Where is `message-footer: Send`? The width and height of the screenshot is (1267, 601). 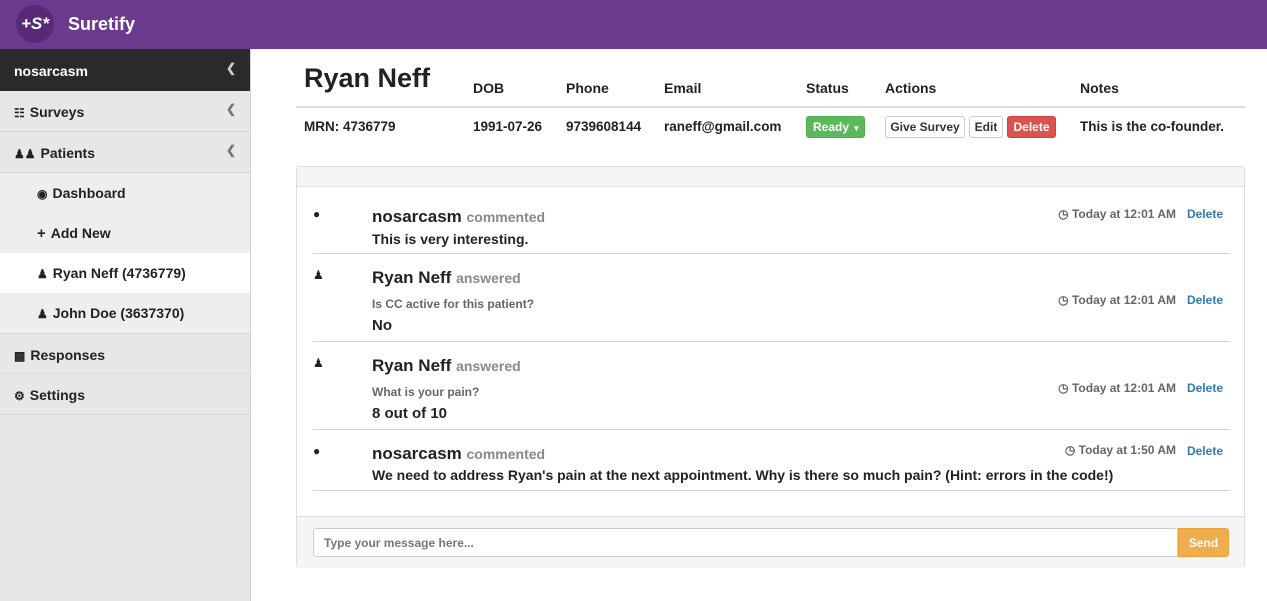
message-footer: Send is located at coordinates (770, 542).